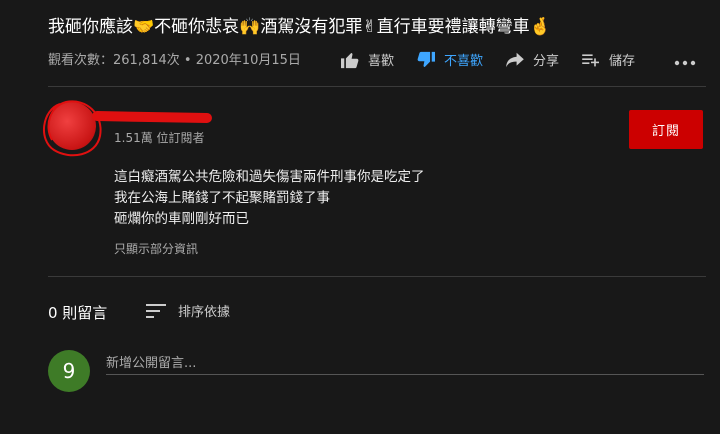 The height and width of the screenshot is (434, 720). What do you see at coordinates (377, 86) in the screenshot?
I see `top-divider` at bounding box center [377, 86].